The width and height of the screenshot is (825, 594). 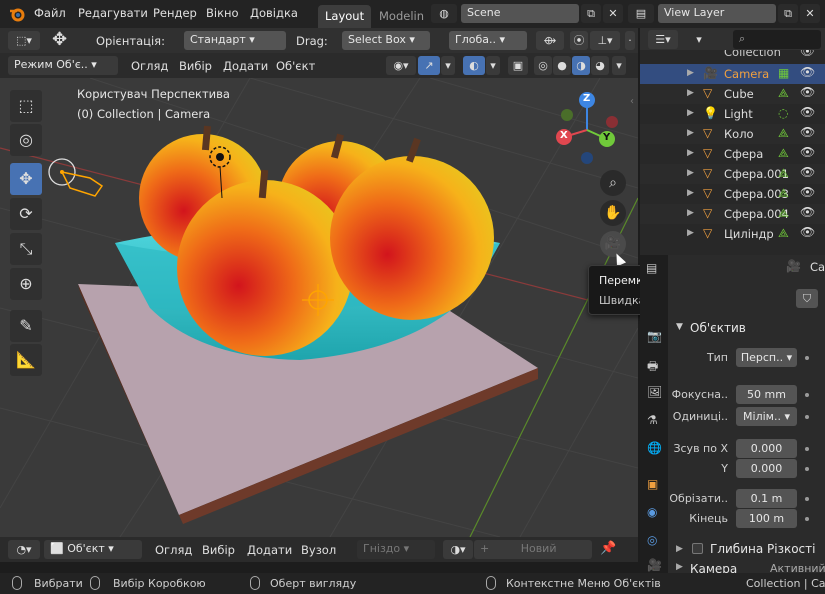 I want to click on bottom-view-menu: Огляд, so click(x=173, y=550).